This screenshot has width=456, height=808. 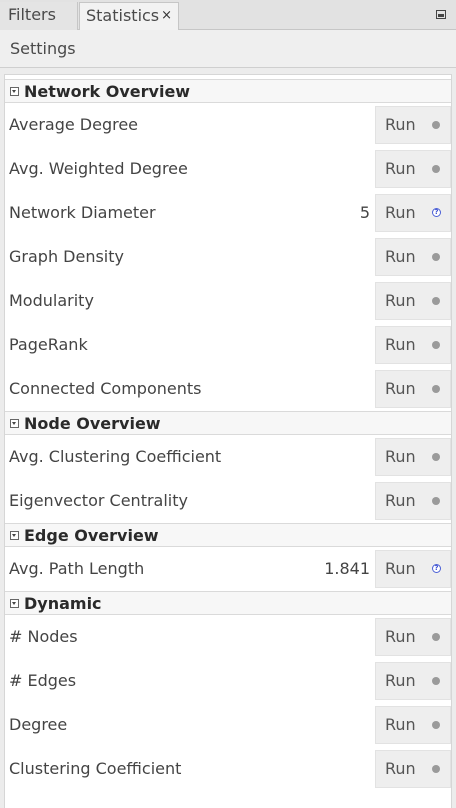 I want to click on section-title: Network Overview, so click(x=107, y=91).